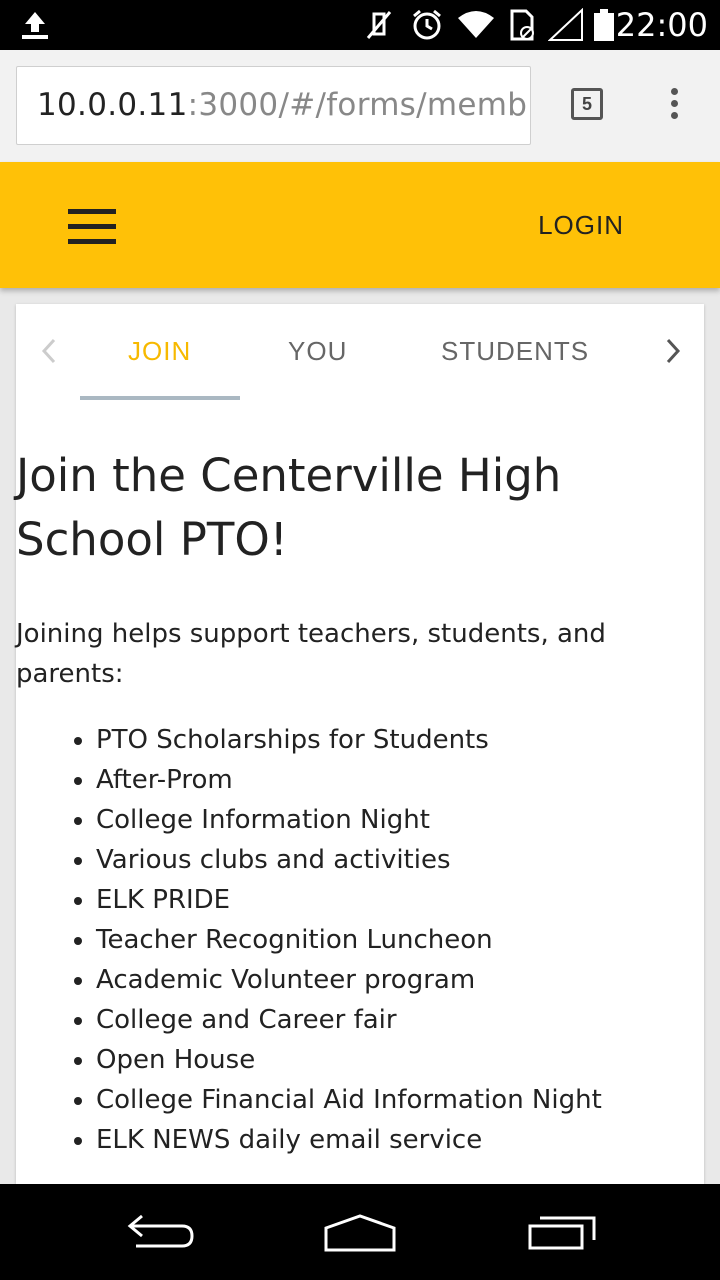 The image size is (720, 1280). I want to click on page-title: Join the Centerville High School PTO!, so click(289, 507).